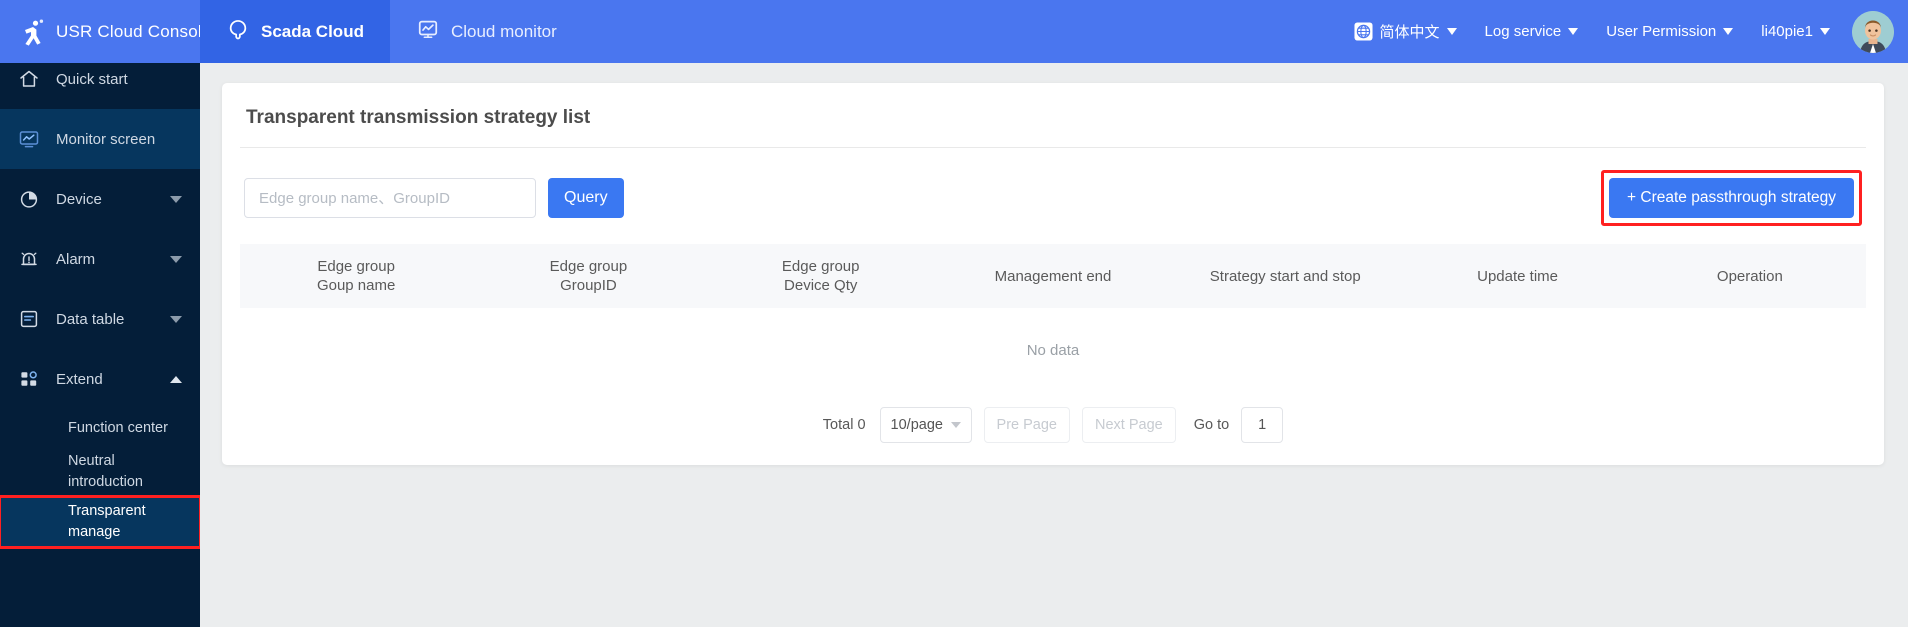 This screenshot has height=627, width=1908. Describe the element at coordinates (107, 521) in the screenshot. I see `sidebar-subitem-transparent-manage-label: Transparent manage` at that location.